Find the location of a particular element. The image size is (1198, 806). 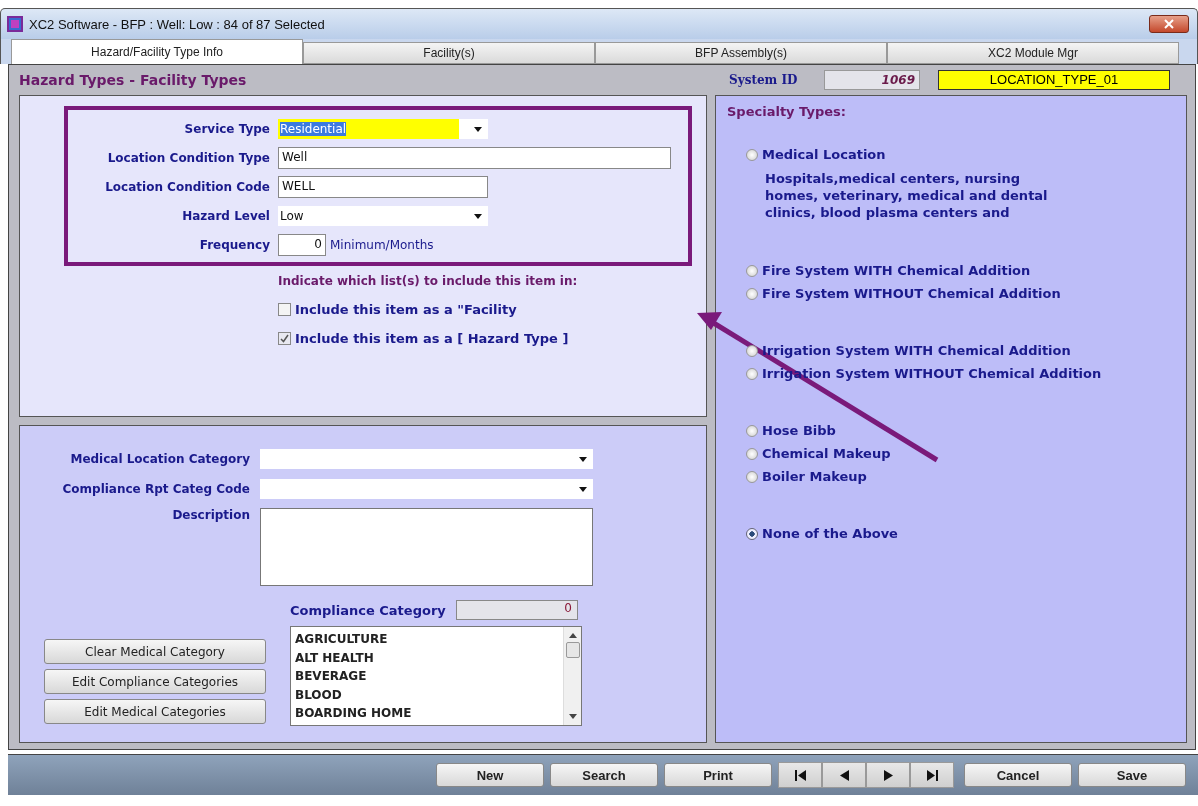

toolbar-button: Cancel is located at coordinates (1018, 775).